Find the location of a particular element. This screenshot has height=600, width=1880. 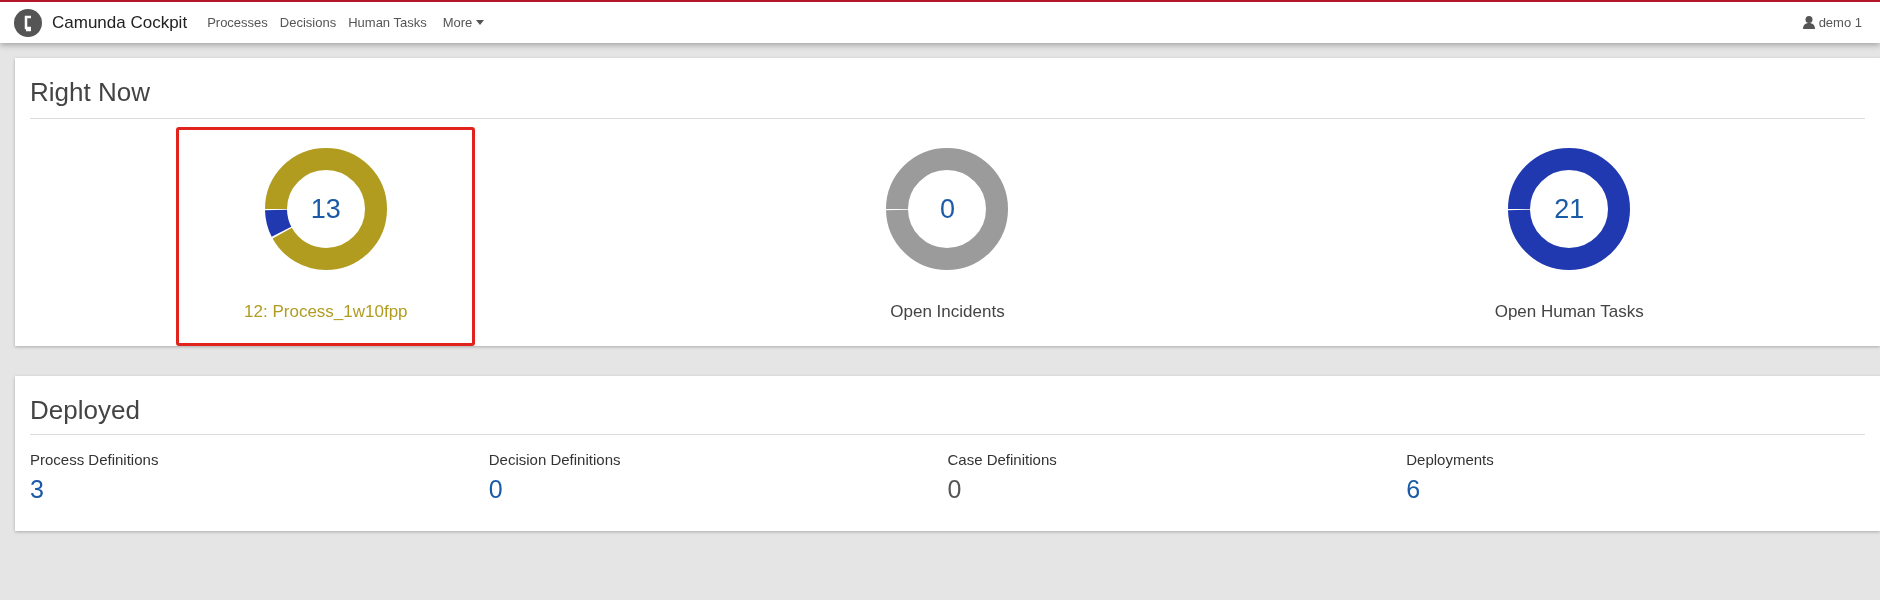

count-value: 21 is located at coordinates (1569, 209).